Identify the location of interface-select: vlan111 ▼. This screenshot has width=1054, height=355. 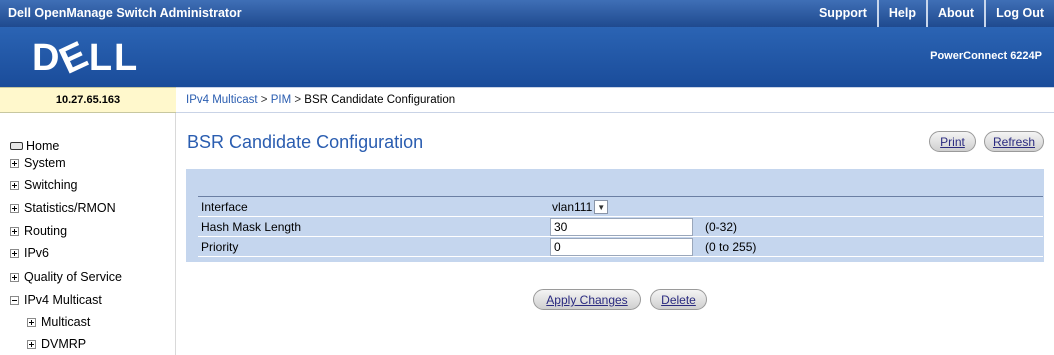
(588, 207).